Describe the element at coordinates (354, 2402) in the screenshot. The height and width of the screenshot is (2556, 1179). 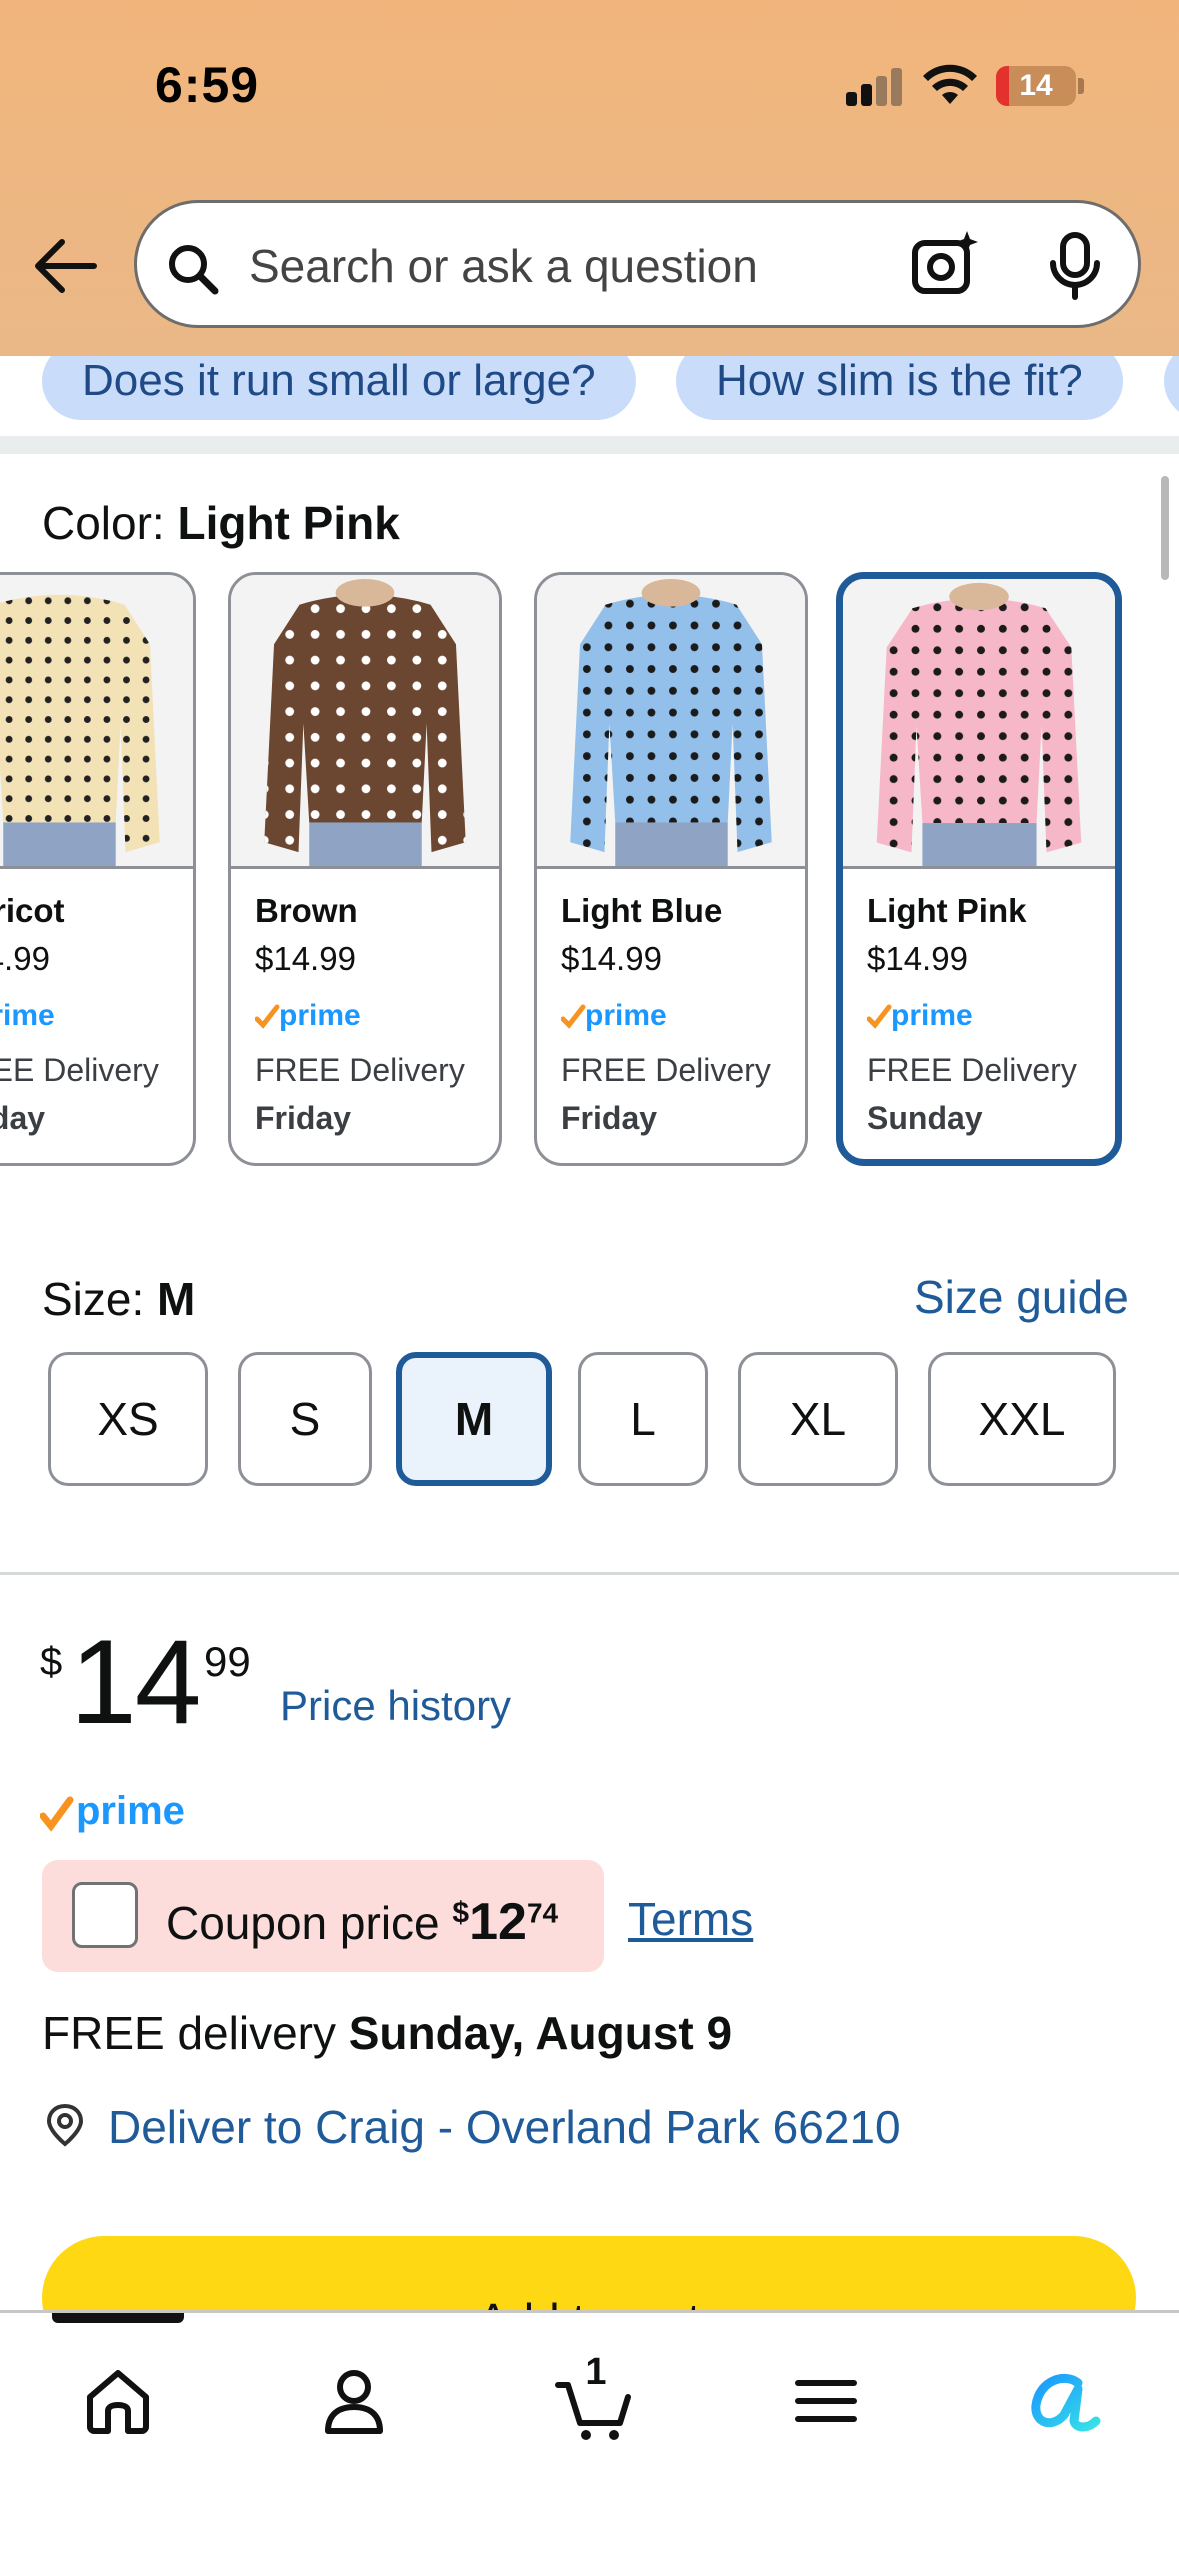
I see `person-icon` at that location.